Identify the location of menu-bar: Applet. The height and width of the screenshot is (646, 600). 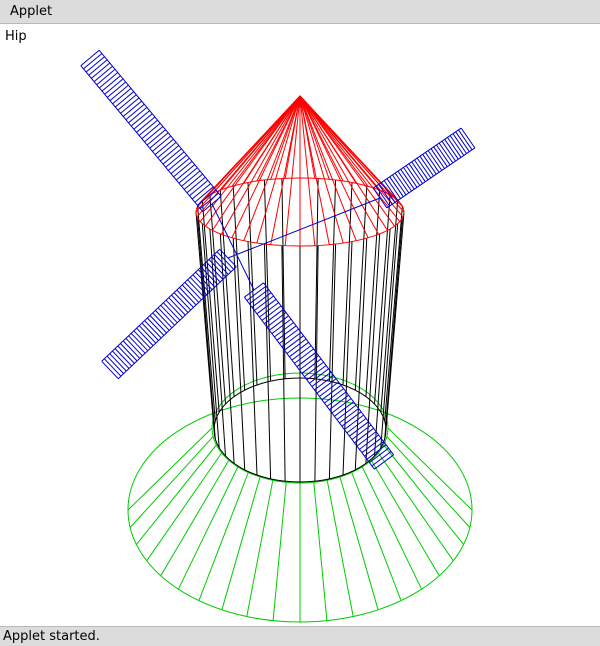
(300, 12).